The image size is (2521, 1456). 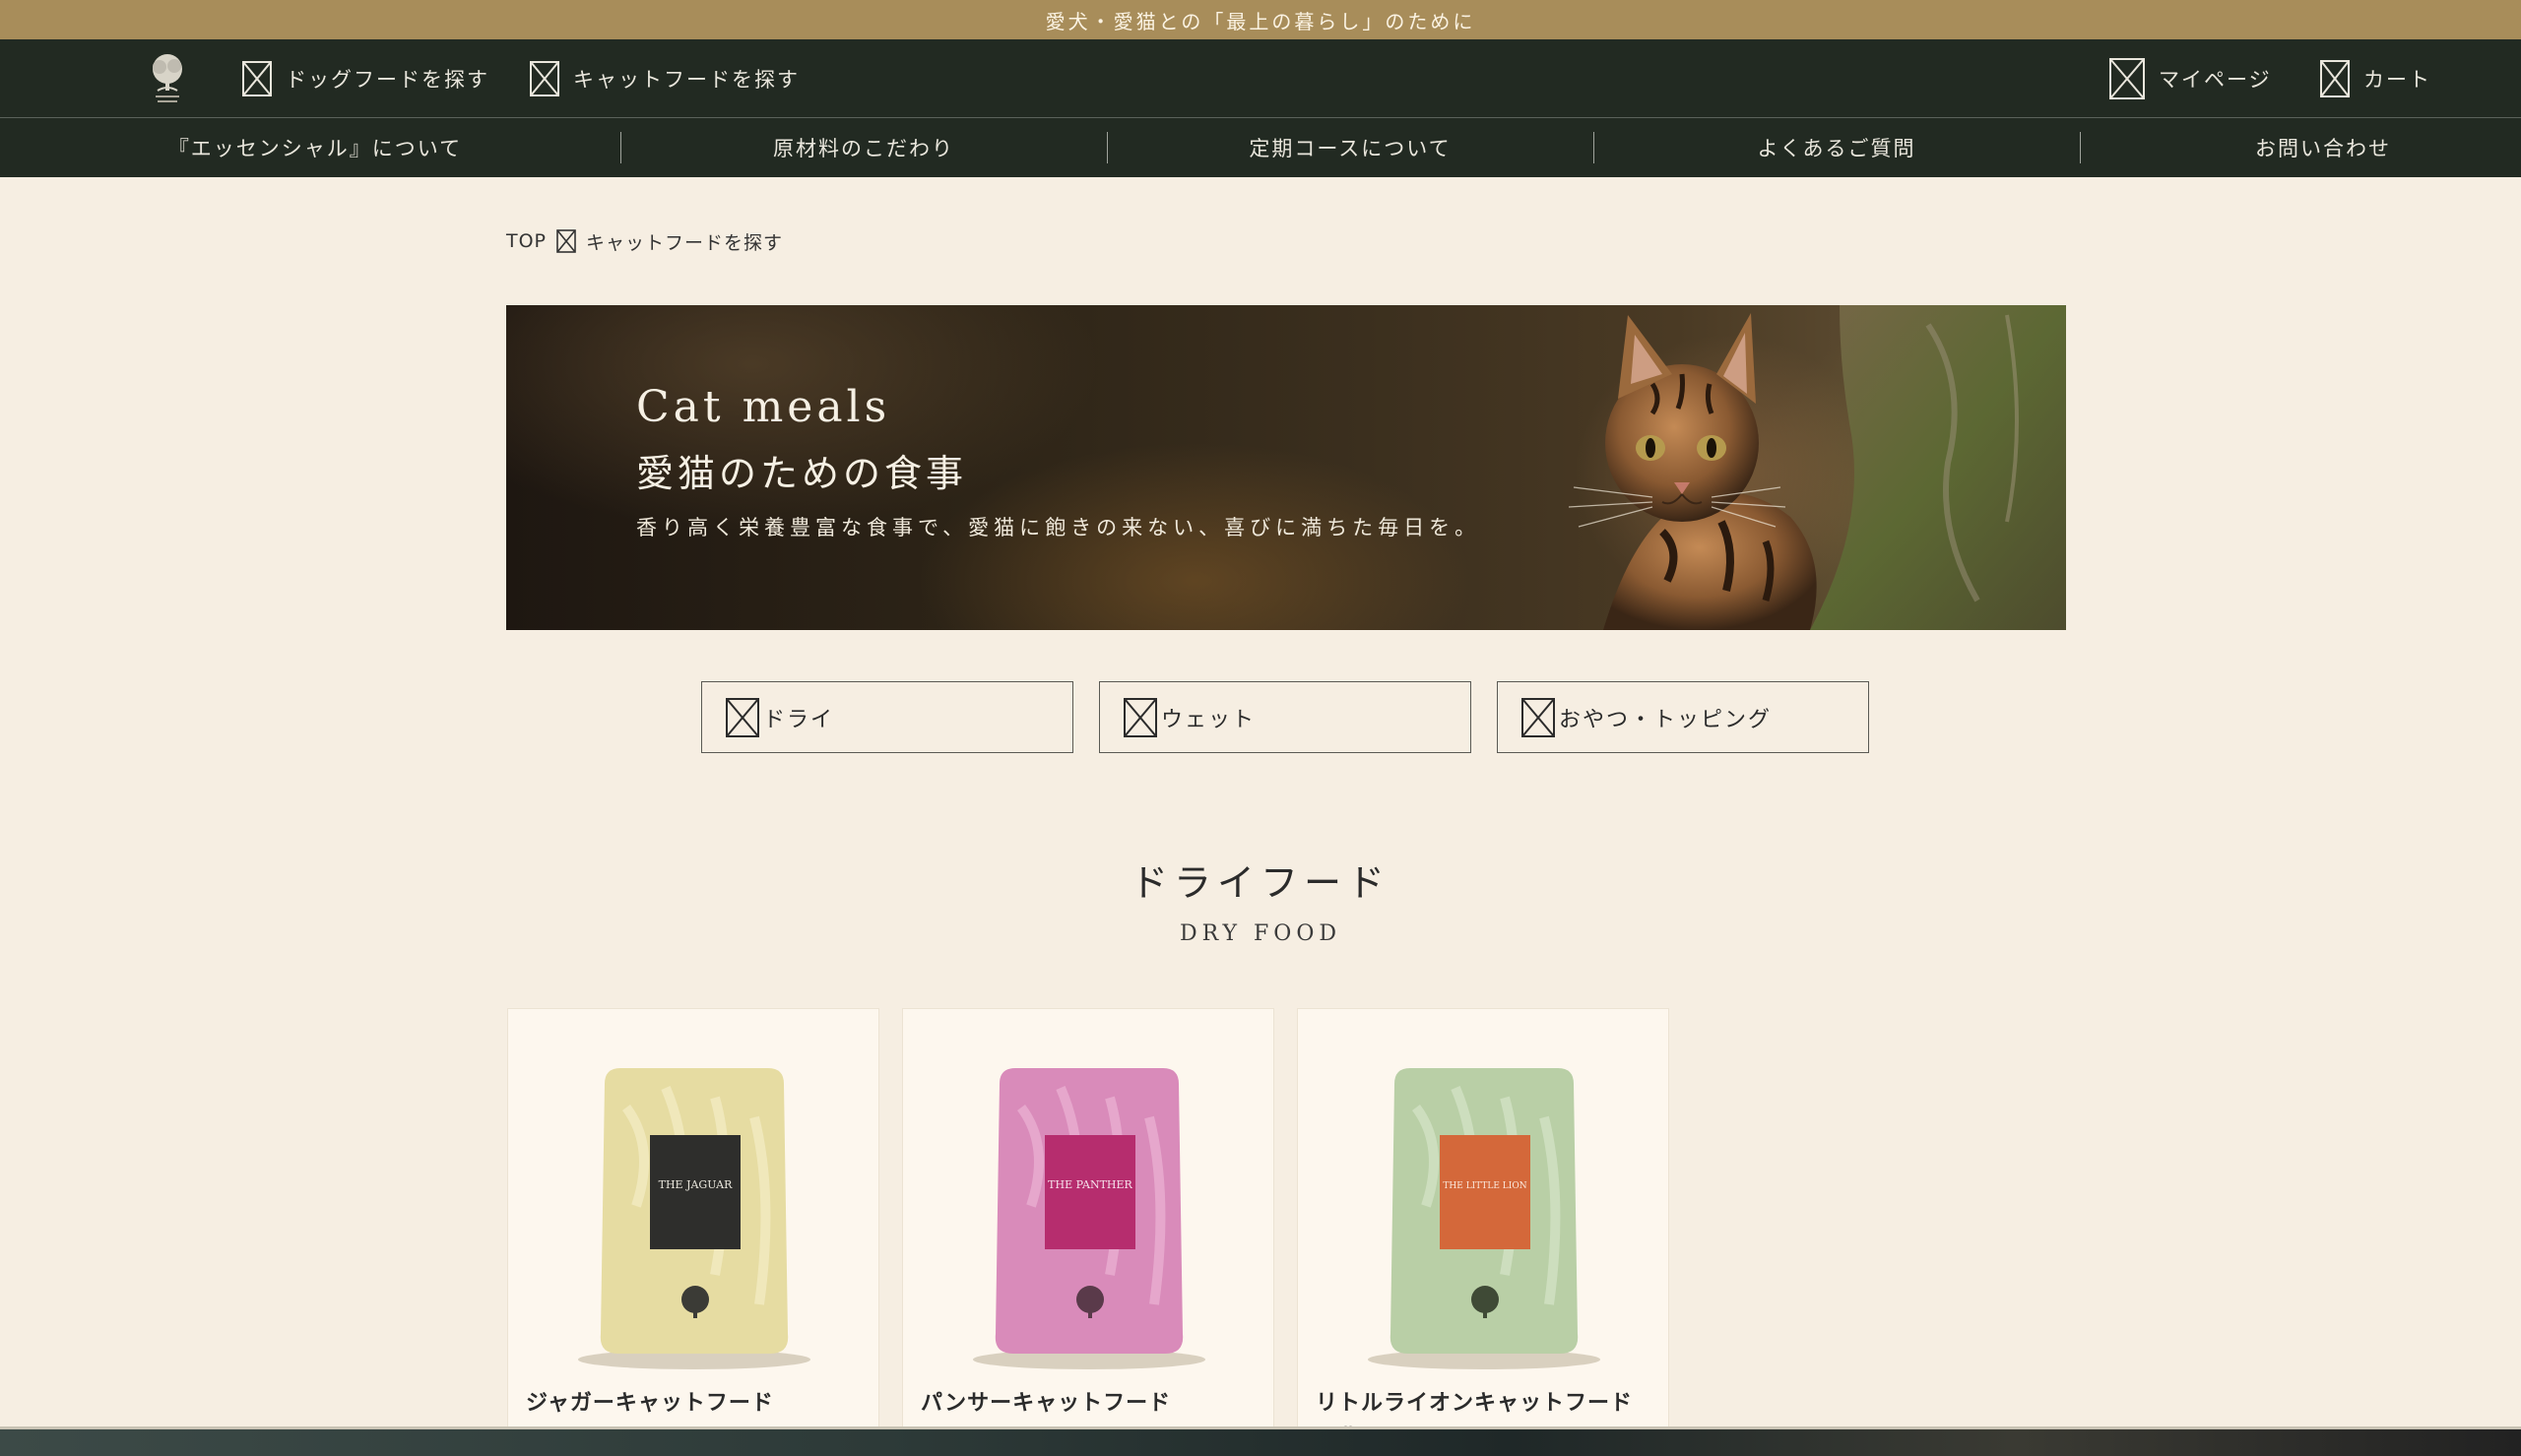 I want to click on breadcrumb-current: キャットフードを探す, so click(x=685, y=242).